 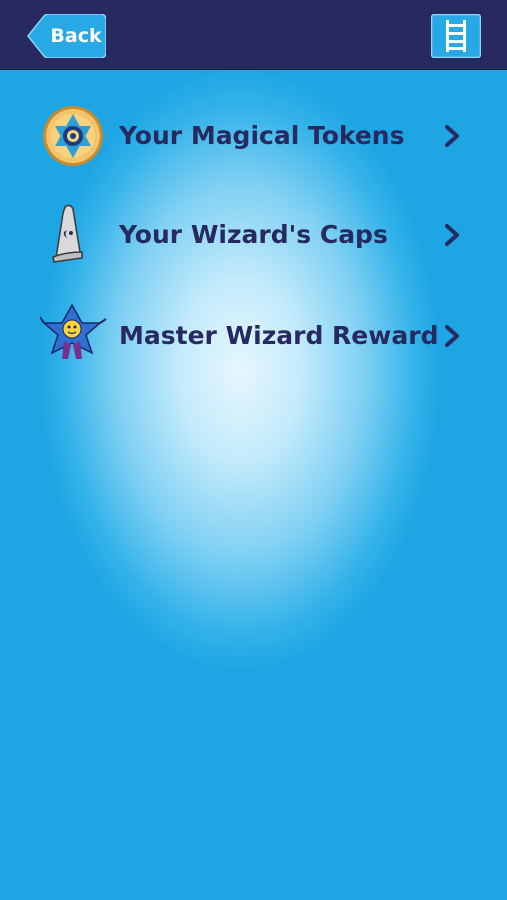 I want to click on ladder-icon, so click(x=456, y=36).